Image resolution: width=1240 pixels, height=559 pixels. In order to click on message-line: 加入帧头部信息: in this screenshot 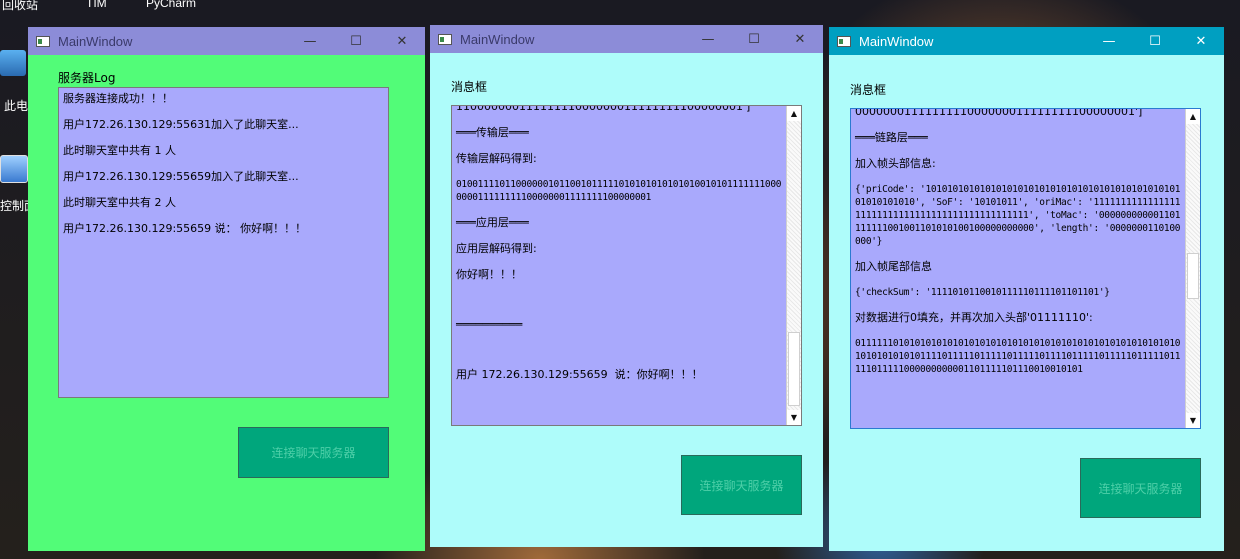, I will do `click(895, 163)`.